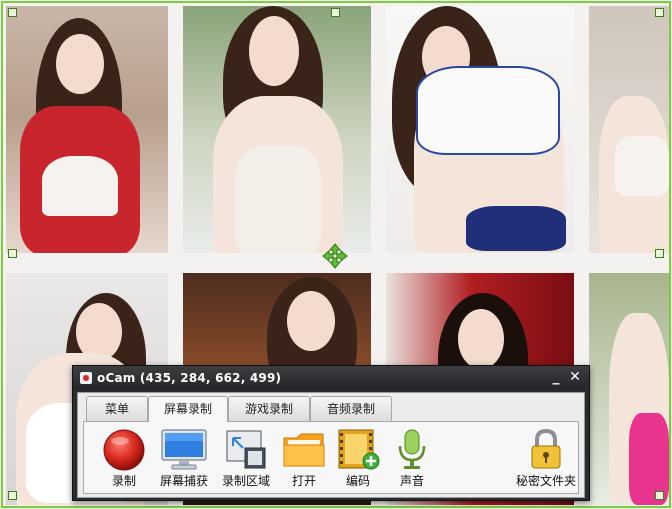 Image resolution: width=672 pixels, height=509 pixels. Describe the element at coordinates (331, 457) in the screenshot. I see `toolbar-panel: 录制 屏幕捕获 录制区域 打开 编码 声音 秘密文件夹` at that location.